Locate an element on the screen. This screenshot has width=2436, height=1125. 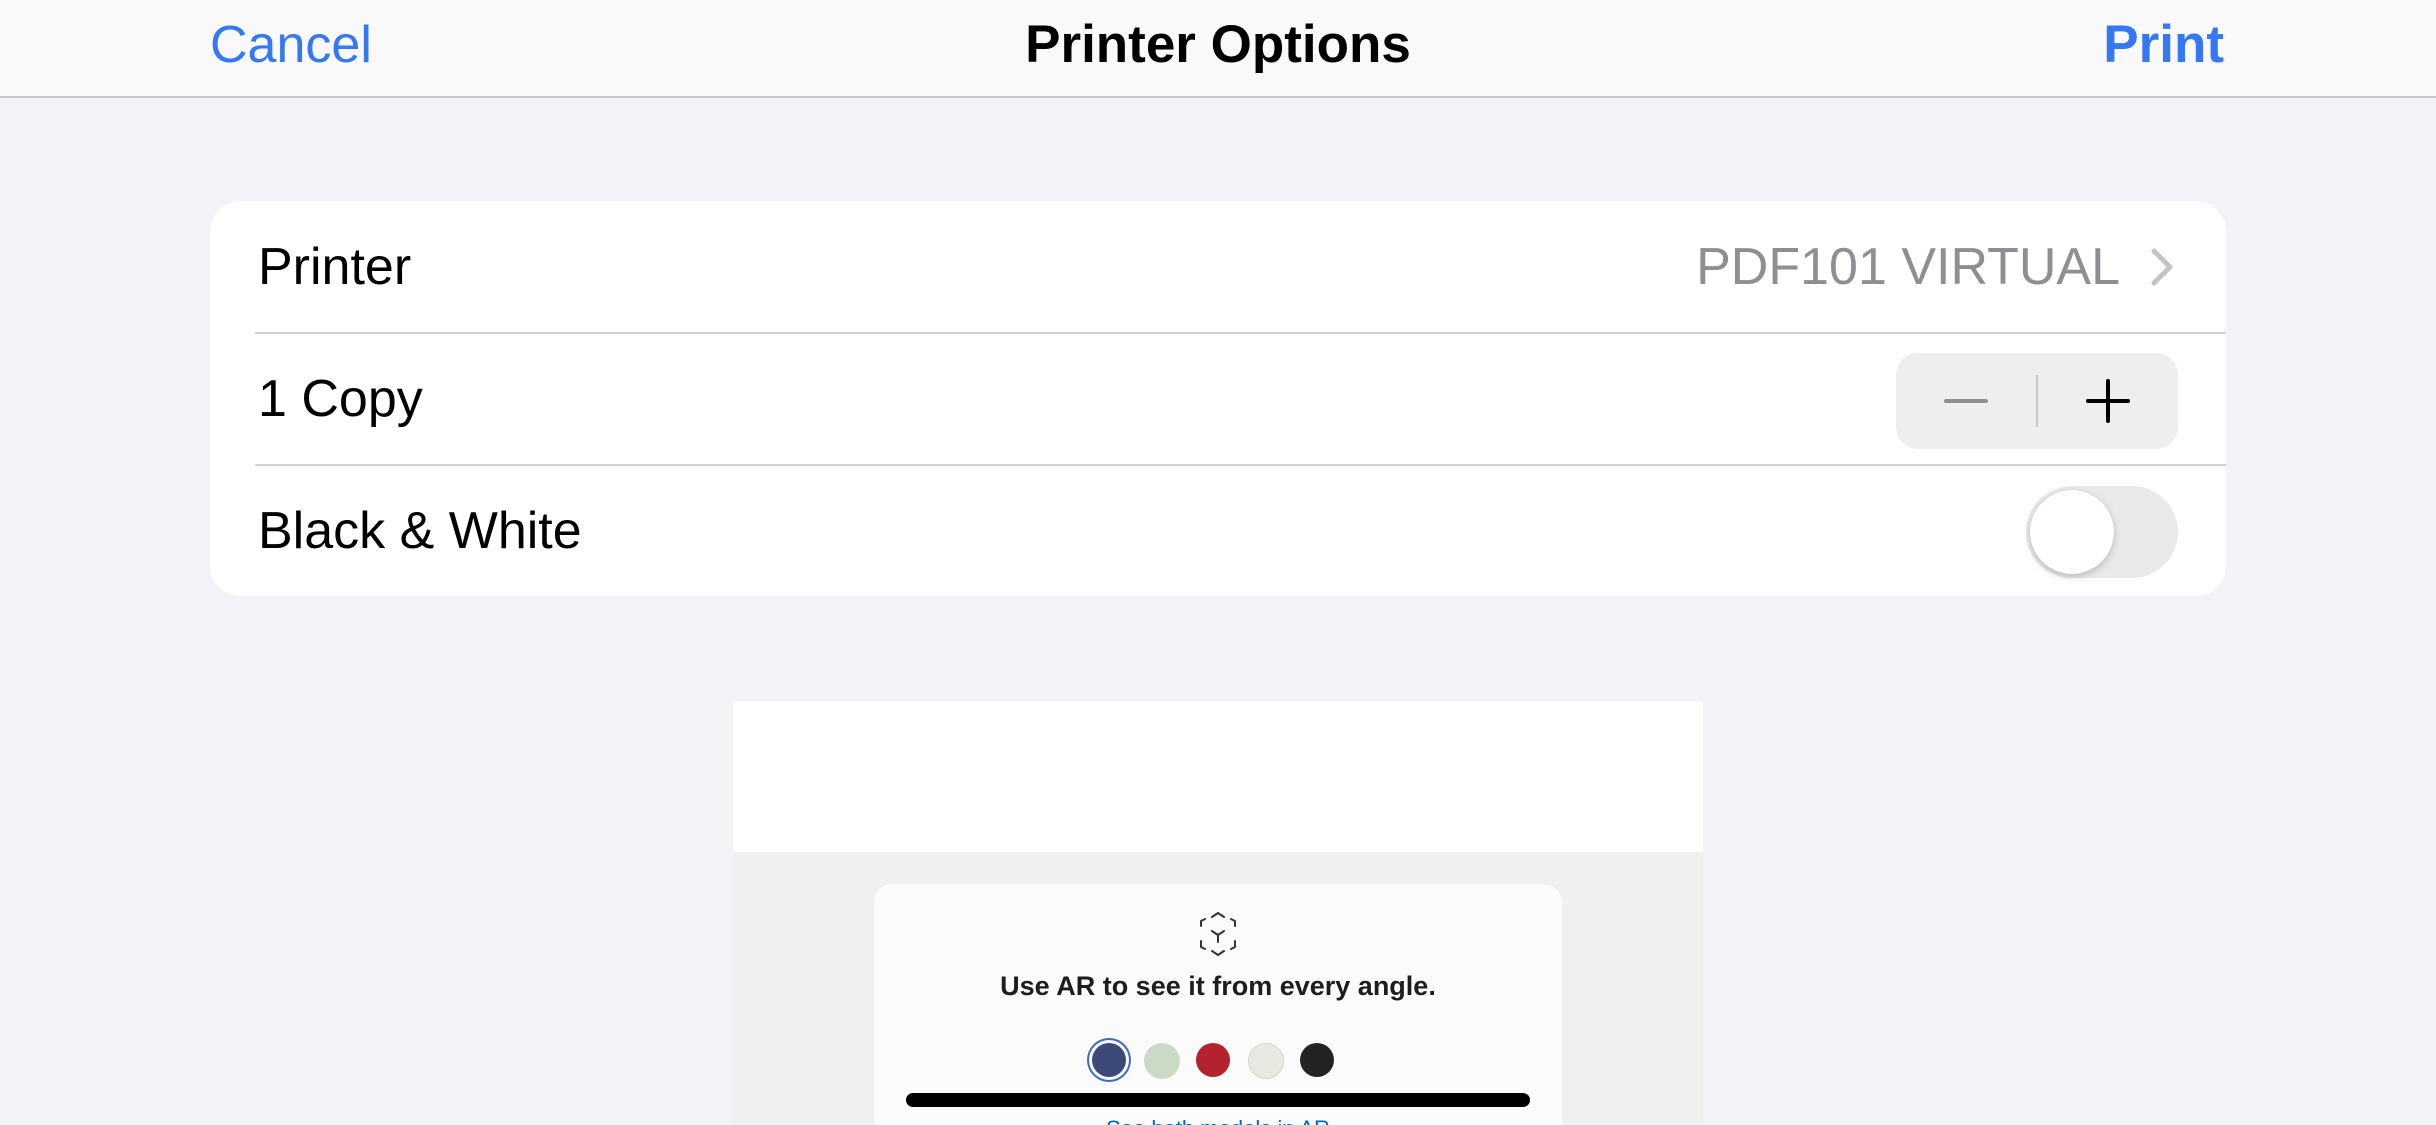
color-swatches is located at coordinates (1218, 1060).